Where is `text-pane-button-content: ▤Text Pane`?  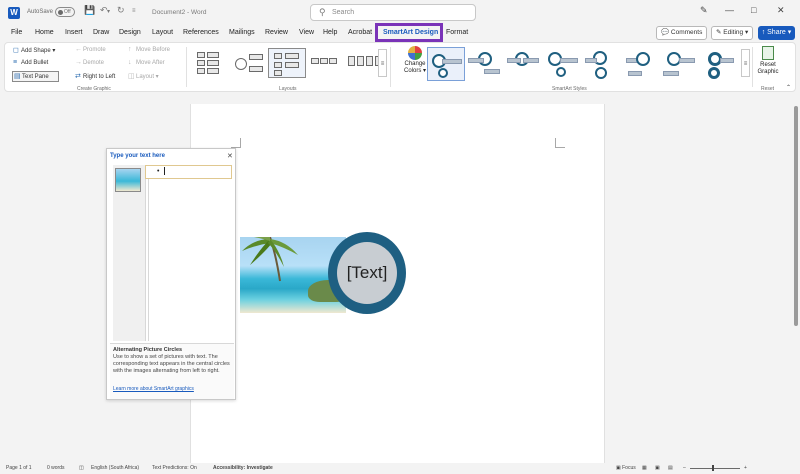 text-pane-button-content: ▤Text Pane is located at coordinates (31, 76).